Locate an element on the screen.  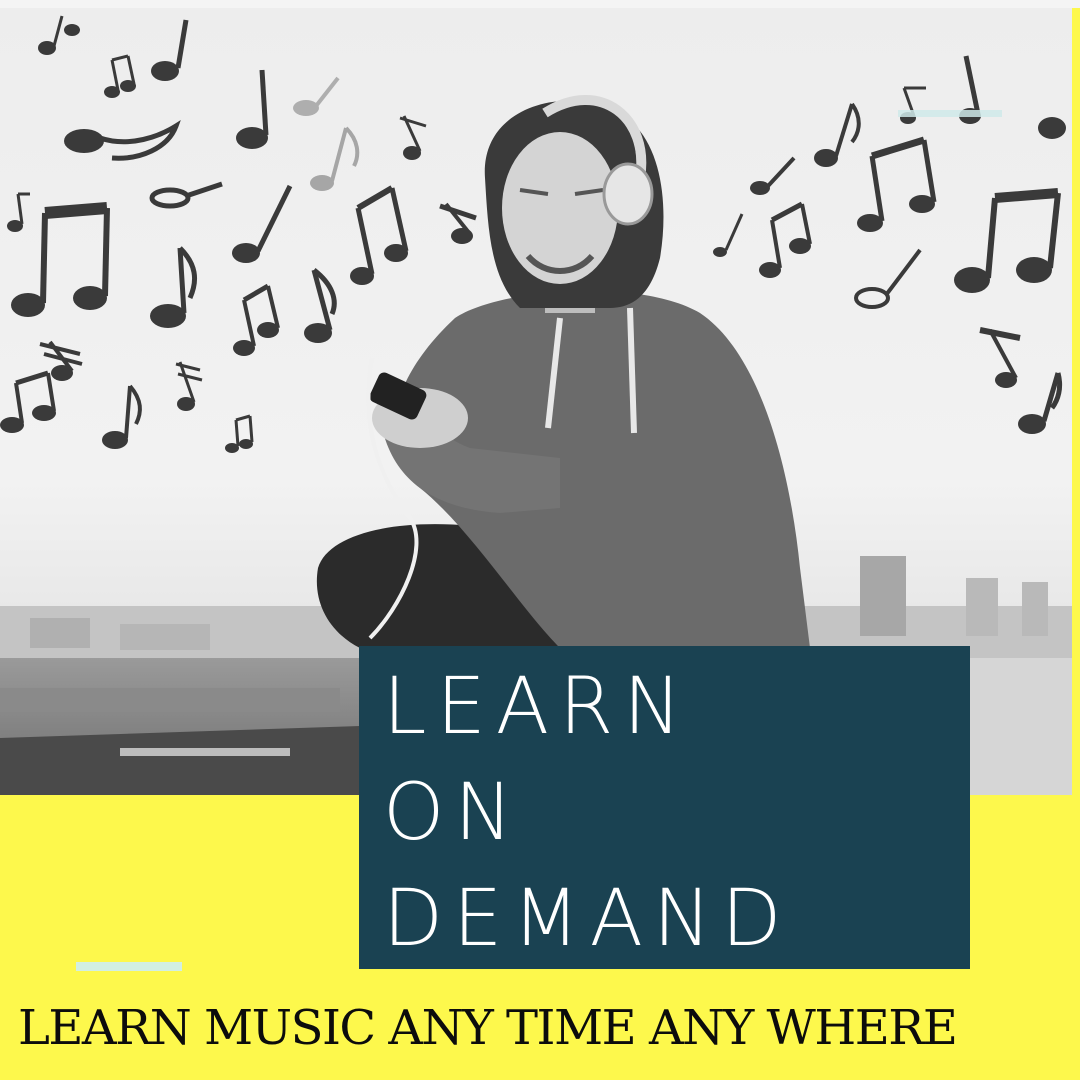
headline-line-1: LEARN is located at coordinates (537, 707).